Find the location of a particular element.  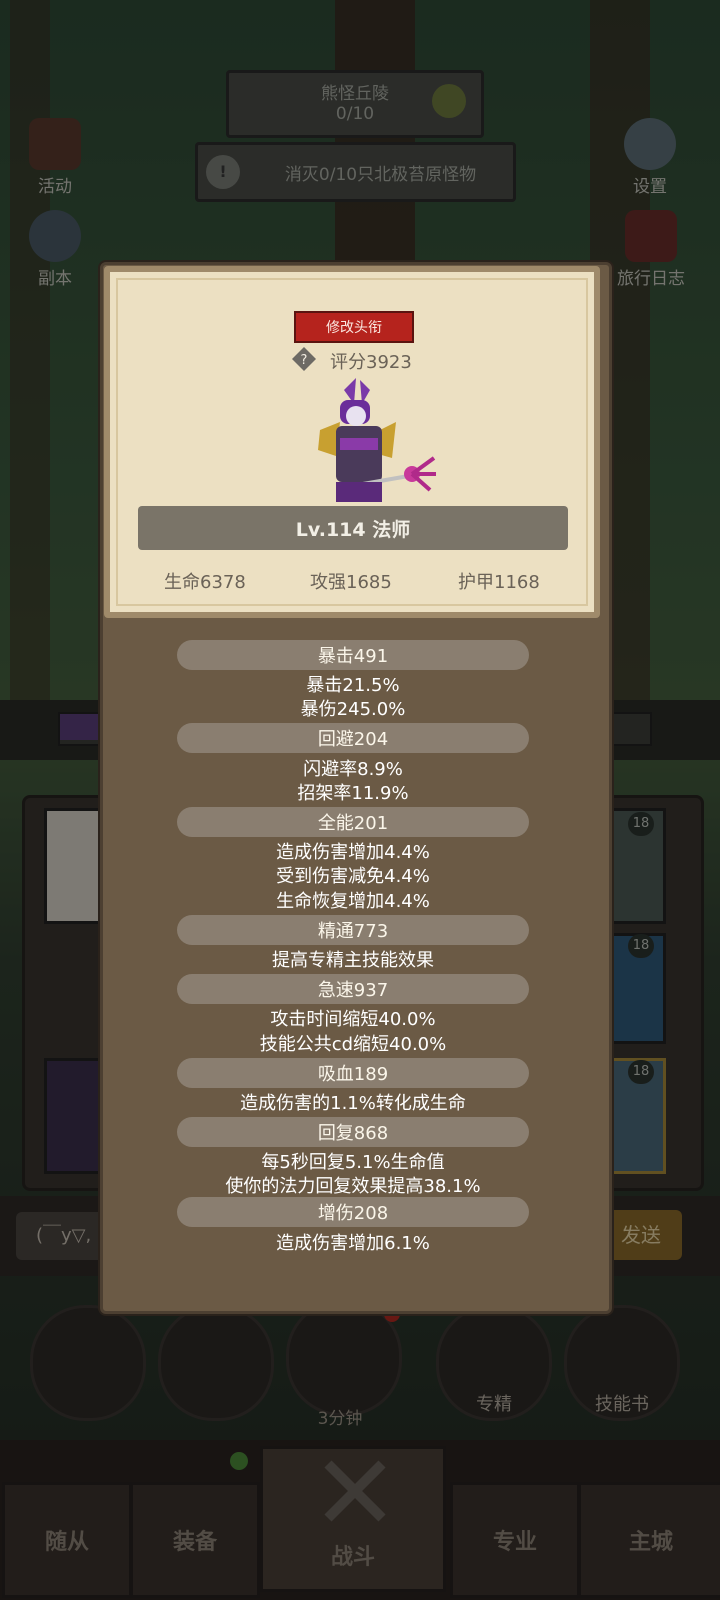

score-text: 评分3923 is located at coordinates (371, 362).